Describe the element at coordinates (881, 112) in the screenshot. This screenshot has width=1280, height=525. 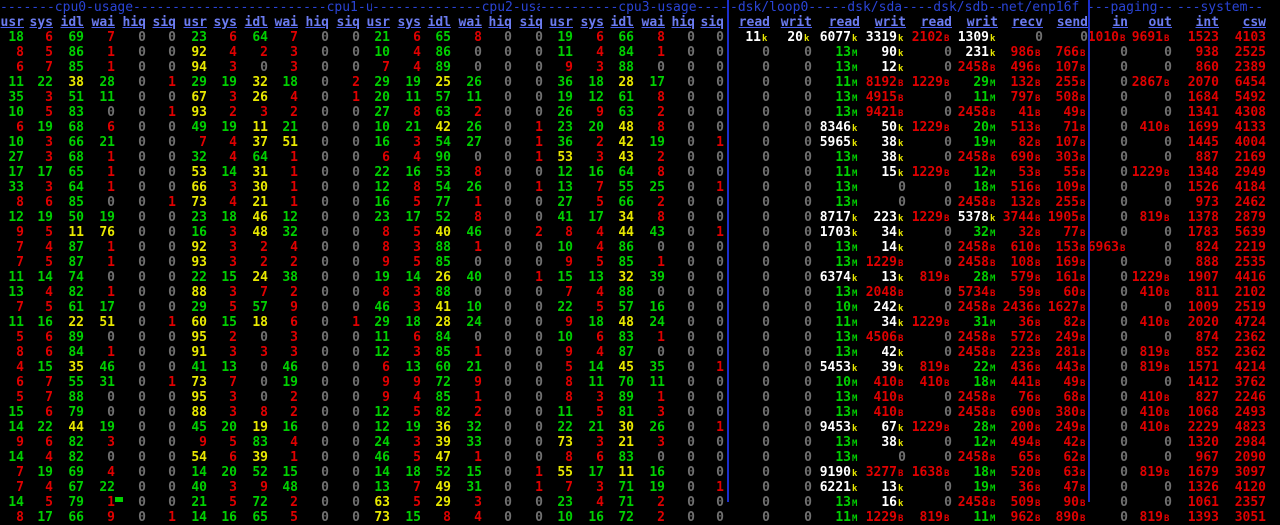
I see `cell-writ: 9421` at that location.